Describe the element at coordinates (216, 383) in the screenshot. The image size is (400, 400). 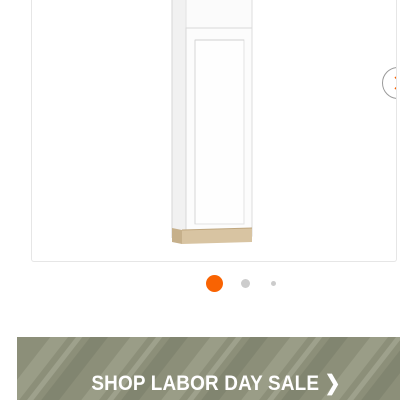
I see `banner-label: SHOP LABOR DAY SALE ❯` at that location.